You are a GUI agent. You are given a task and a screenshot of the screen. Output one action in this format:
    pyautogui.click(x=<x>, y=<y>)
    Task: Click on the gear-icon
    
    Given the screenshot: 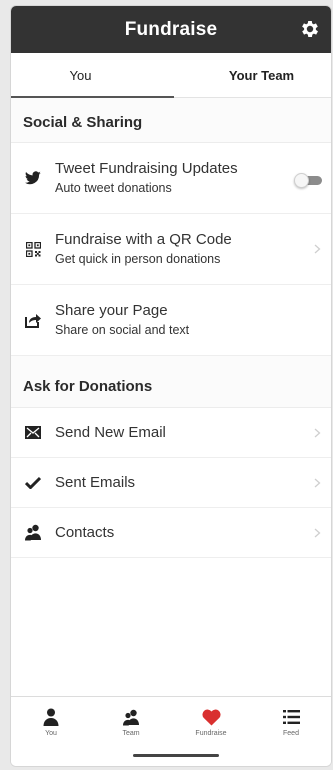 What is the action you would take?
    pyautogui.click(x=310, y=29)
    